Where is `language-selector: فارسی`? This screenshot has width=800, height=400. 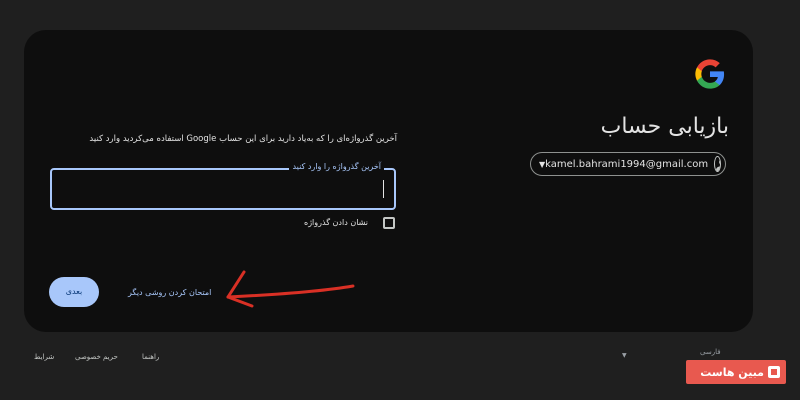
language-selector: فارسی is located at coordinates (710, 352).